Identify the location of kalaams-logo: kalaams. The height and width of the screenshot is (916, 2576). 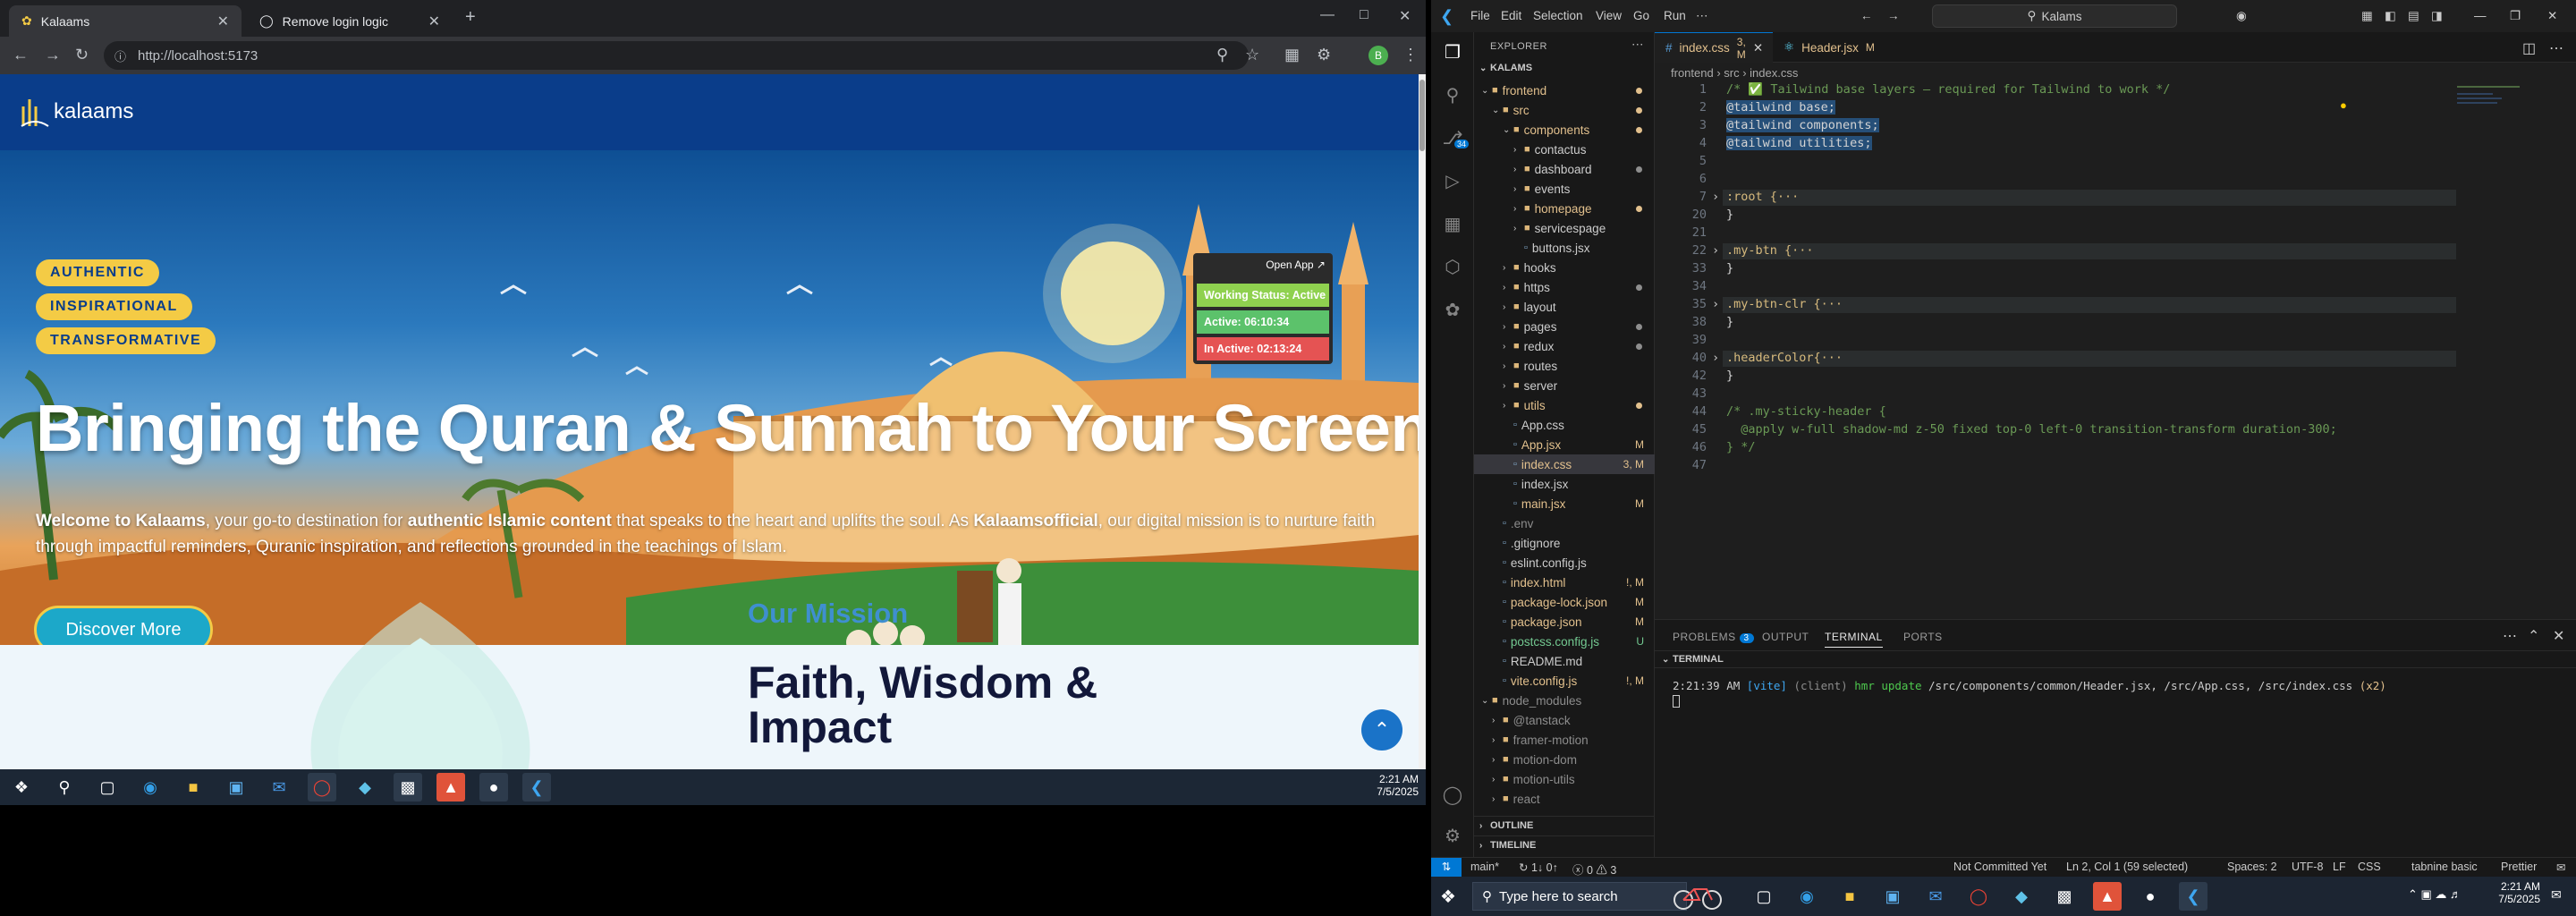
(76, 112).